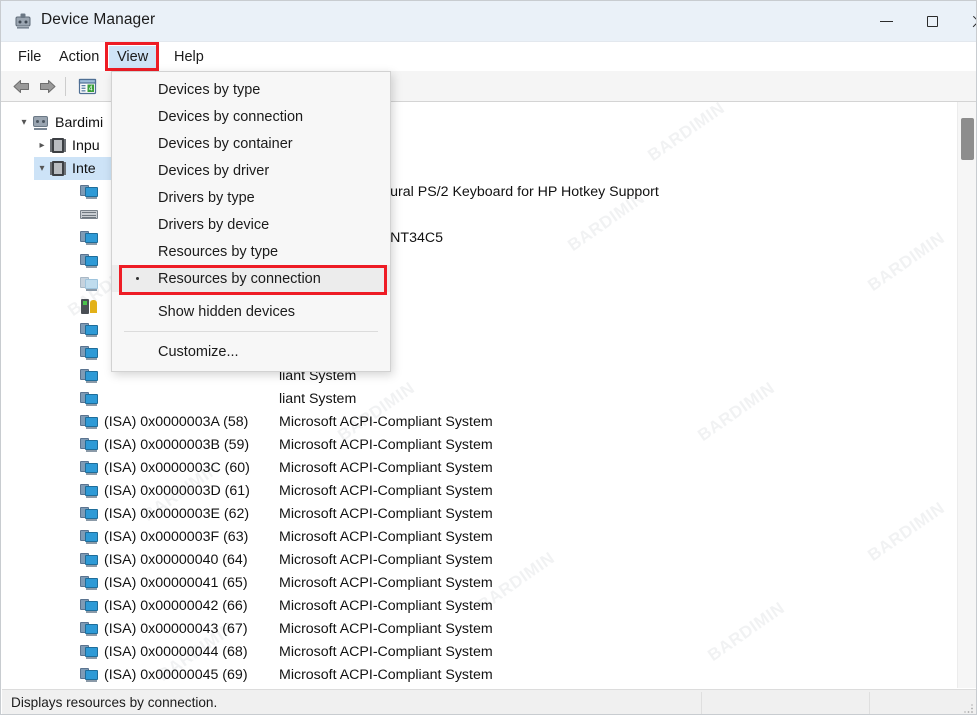 Image resolution: width=977 pixels, height=715 pixels. I want to click on back-arrow-icon, so click(21, 86).